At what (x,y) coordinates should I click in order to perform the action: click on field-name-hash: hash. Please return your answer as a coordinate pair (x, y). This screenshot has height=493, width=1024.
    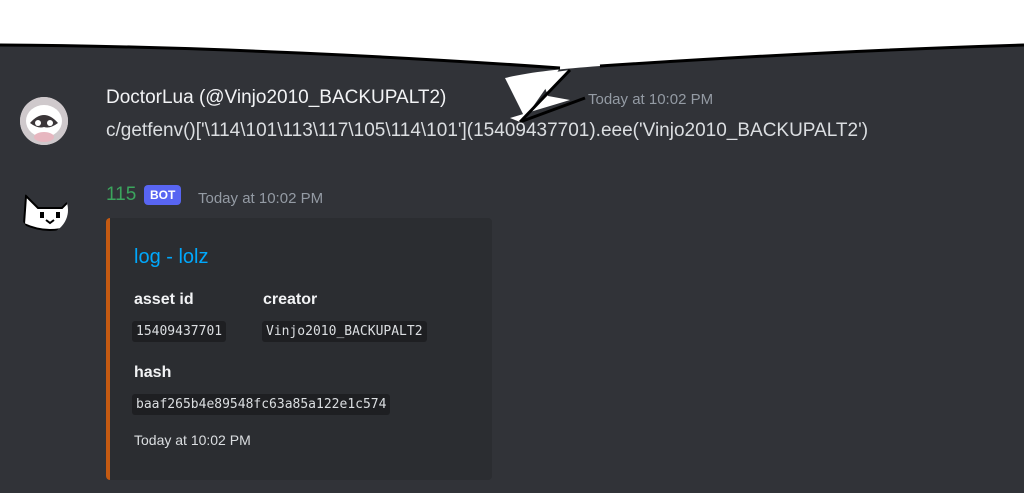
    Looking at the image, I should click on (153, 372).